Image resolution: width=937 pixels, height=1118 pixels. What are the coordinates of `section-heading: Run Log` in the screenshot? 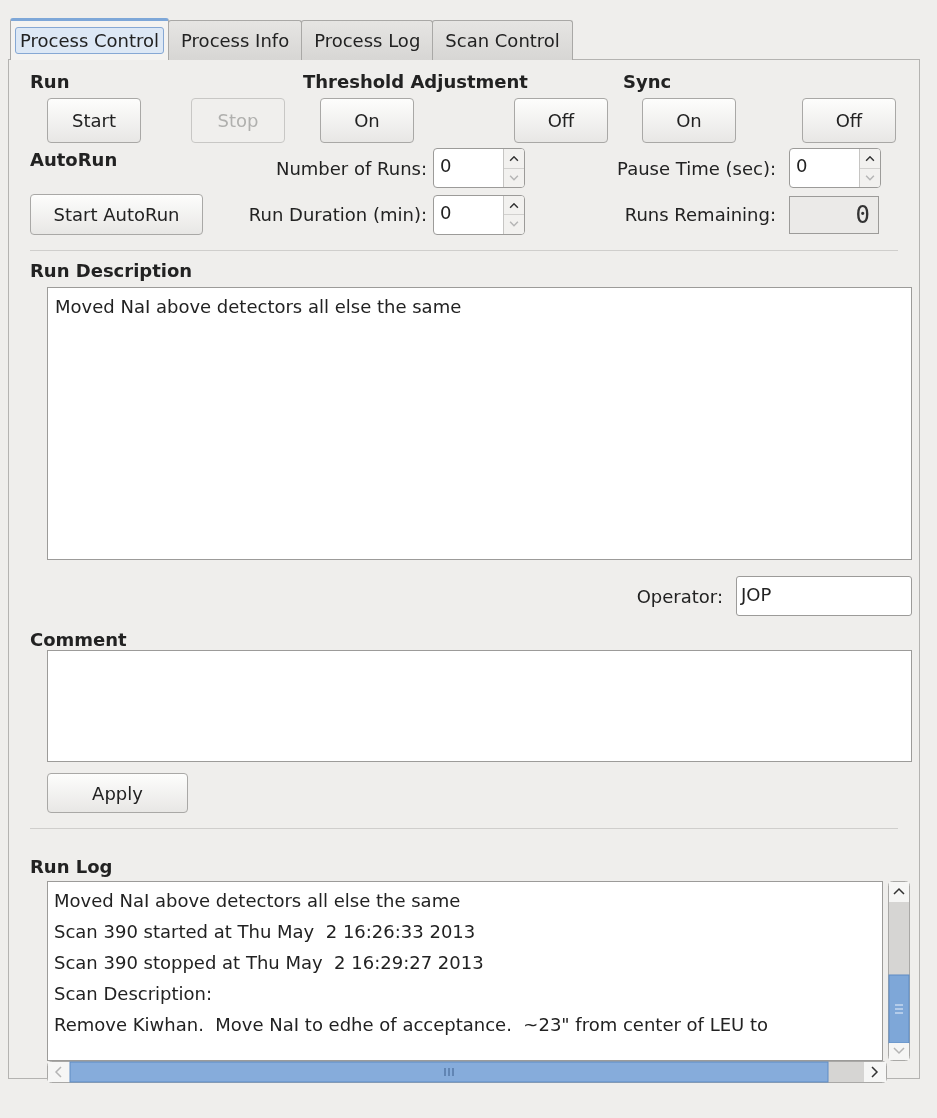 It's located at (72, 867).